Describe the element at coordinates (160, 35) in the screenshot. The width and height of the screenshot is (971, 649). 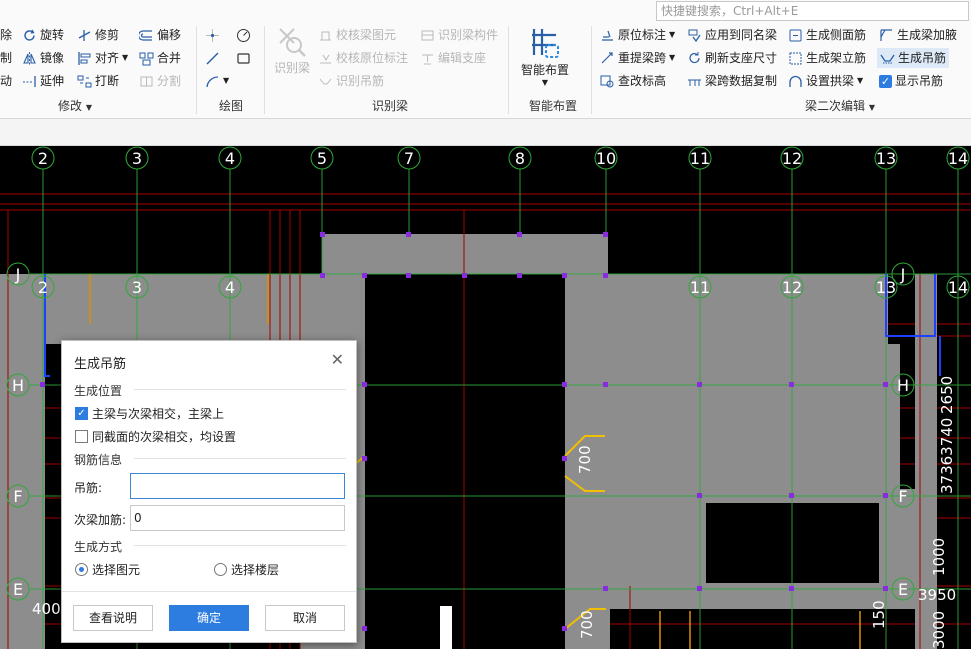
I see `offset-button: 偏移` at that location.